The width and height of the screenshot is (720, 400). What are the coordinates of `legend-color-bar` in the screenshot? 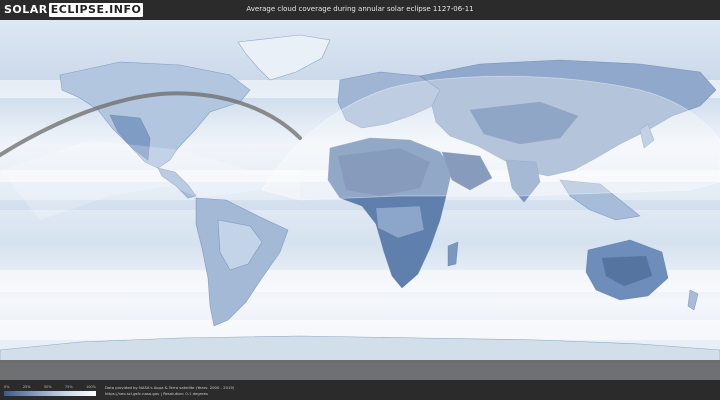 It's located at (50, 393).